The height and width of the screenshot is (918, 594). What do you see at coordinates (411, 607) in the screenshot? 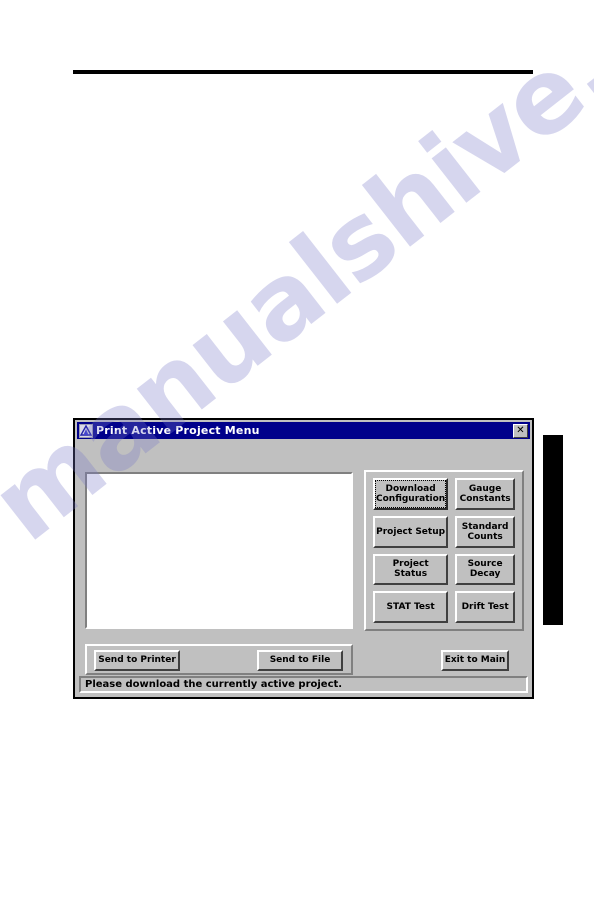
I see `stat-test-button: STAT Test` at bounding box center [411, 607].